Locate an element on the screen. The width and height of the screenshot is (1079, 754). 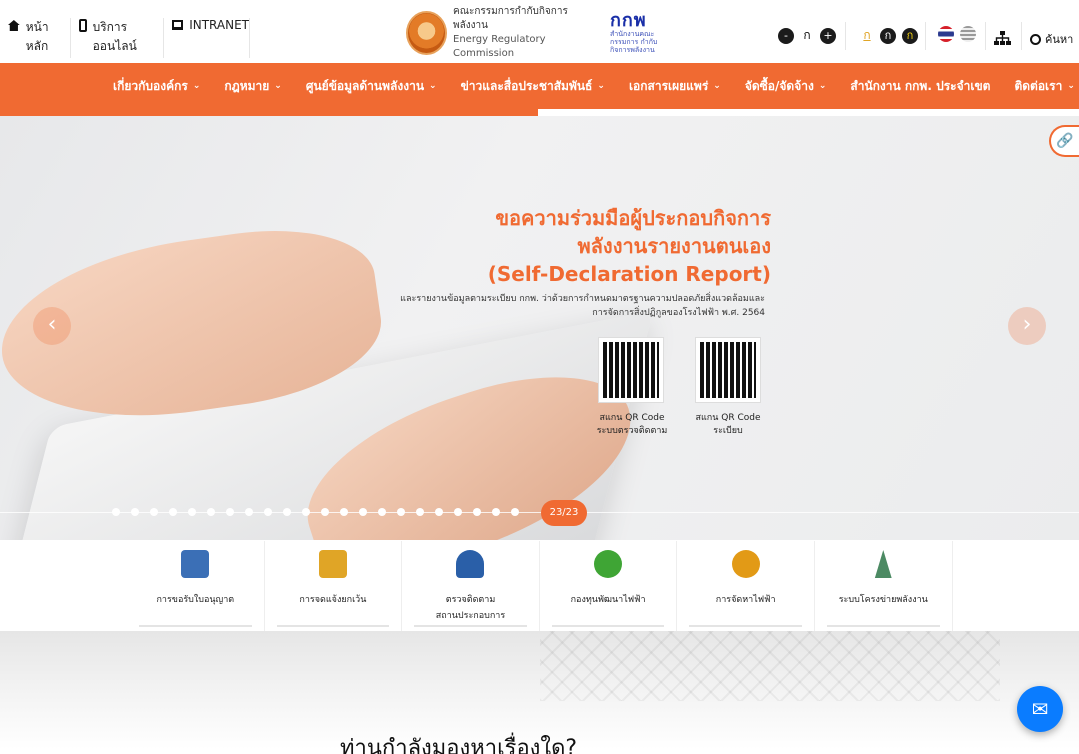
clipboard-icon is located at coordinates (332, 564).